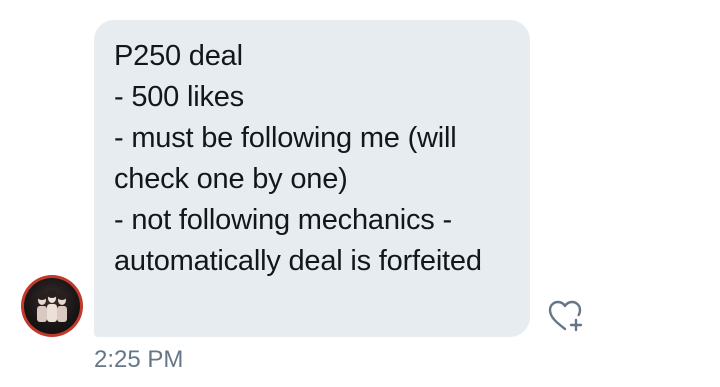 The width and height of the screenshot is (720, 387). Describe the element at coordinates (178, 56) in the screenshot. I see `message-line: P250 deal` at that location.